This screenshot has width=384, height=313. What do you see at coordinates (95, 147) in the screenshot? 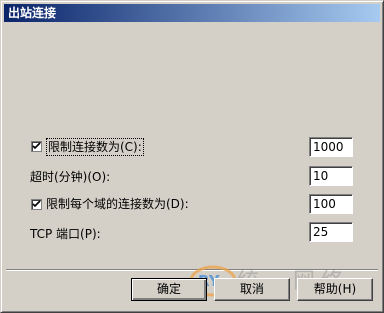
I see `limit-connections-label: 限制连接数为(C):` at bounding box center [95, 147].